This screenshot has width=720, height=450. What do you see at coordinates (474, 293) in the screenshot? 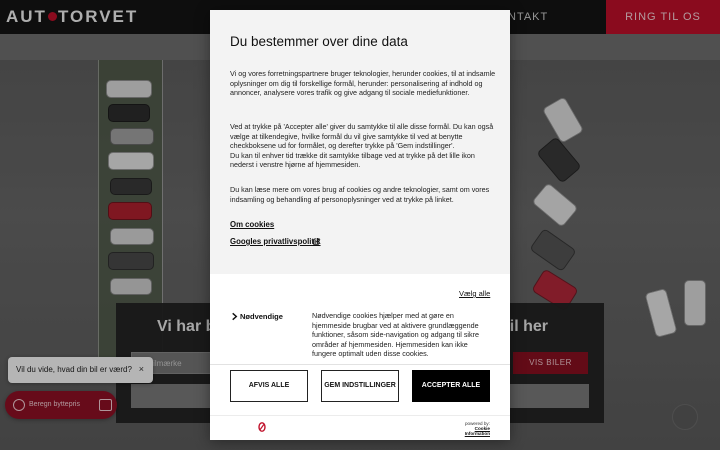
I see `select-all-link: Vælg alle` at bounding box center [474, 293].